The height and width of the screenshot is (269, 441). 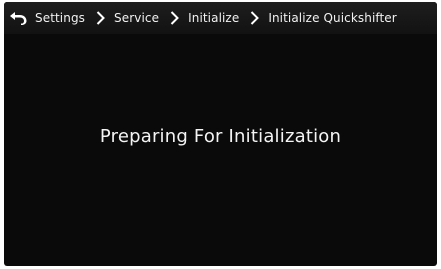 I want to click on status-message: Preparing For Initialization, so click(x=220, y=136).